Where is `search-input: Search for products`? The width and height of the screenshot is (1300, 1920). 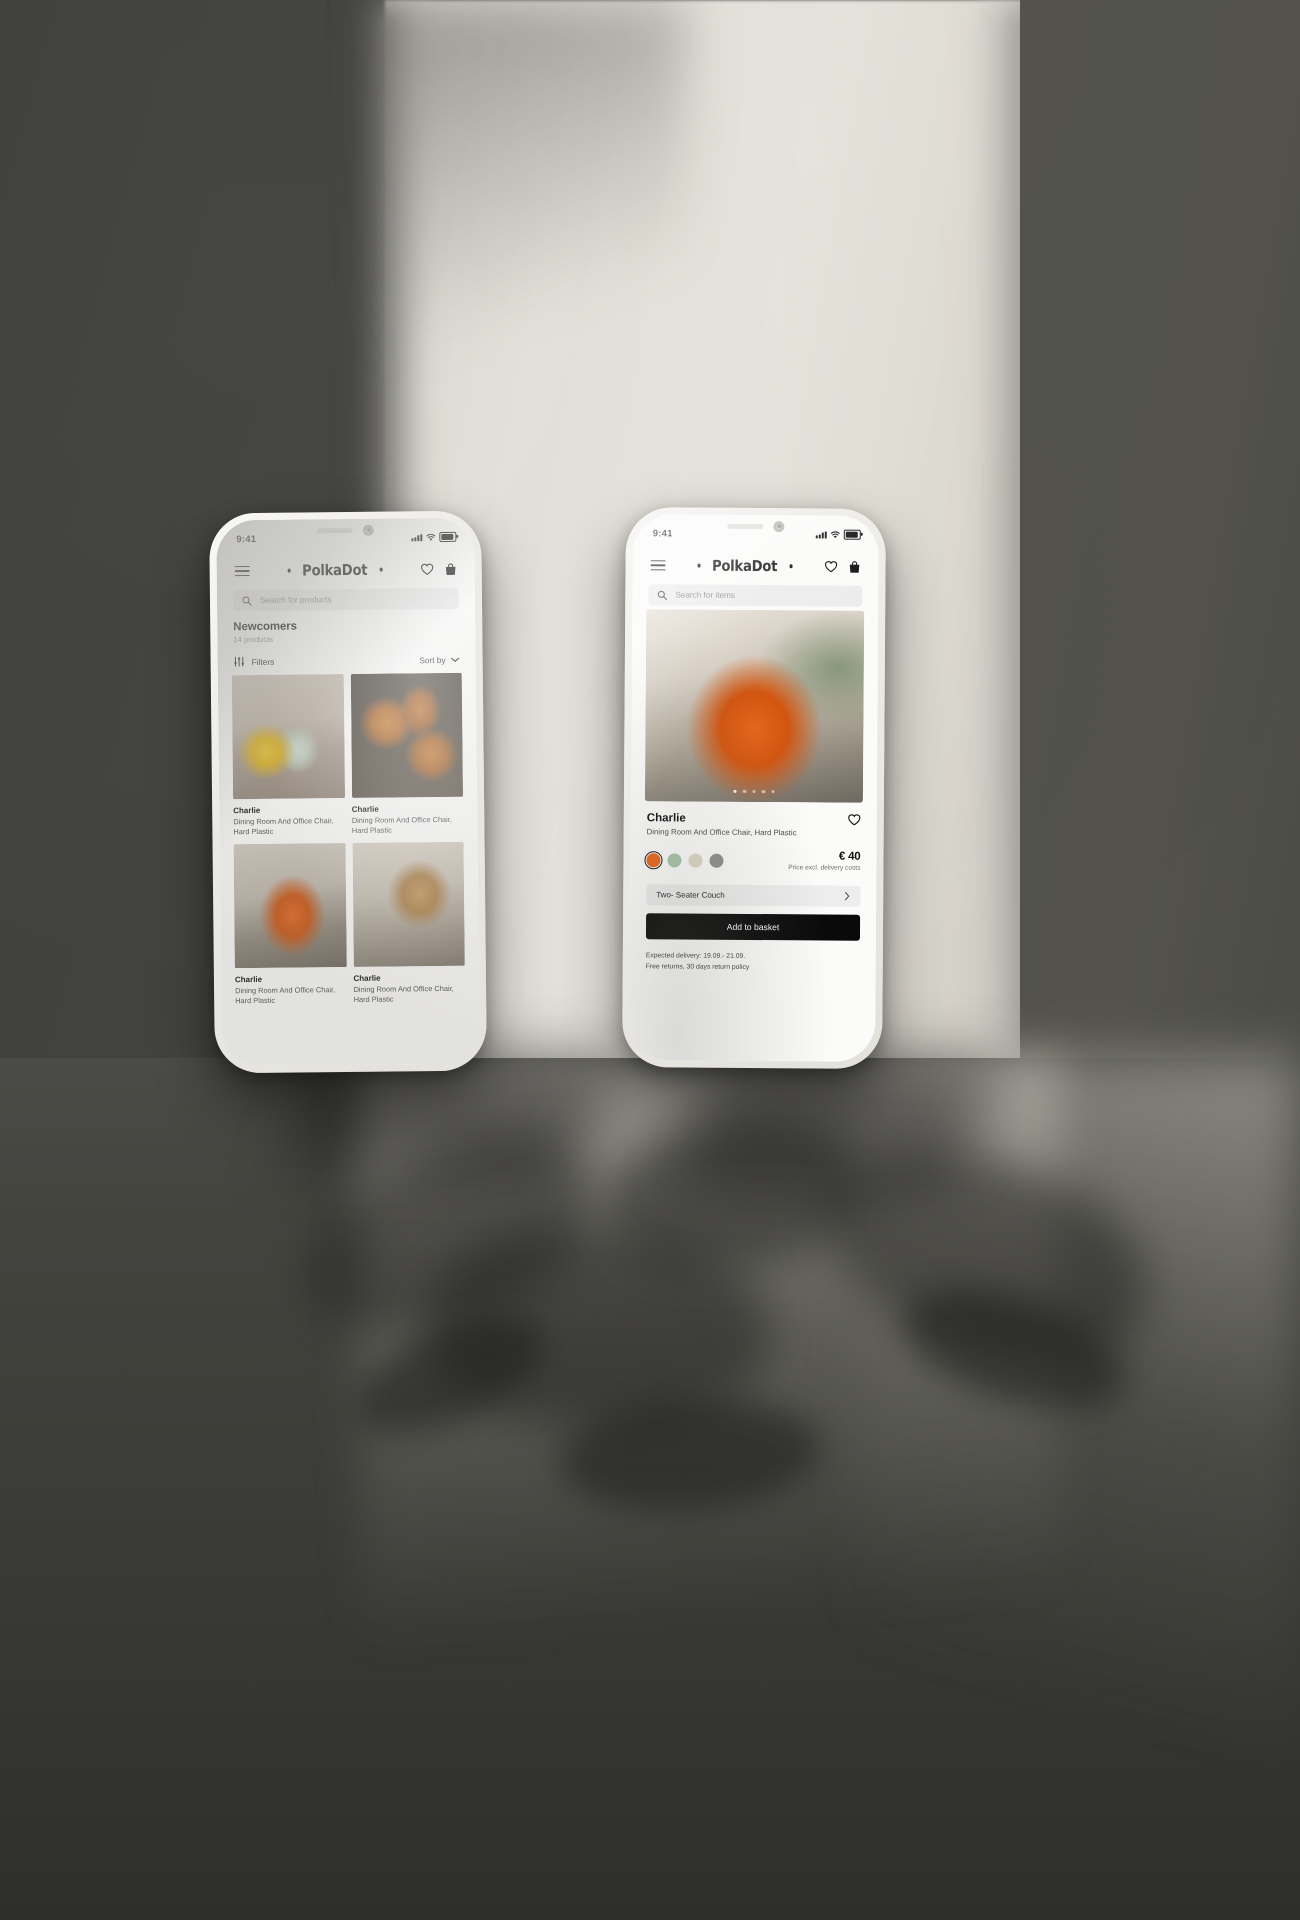
search-input: Search for products is located at coordinates (346, 599).